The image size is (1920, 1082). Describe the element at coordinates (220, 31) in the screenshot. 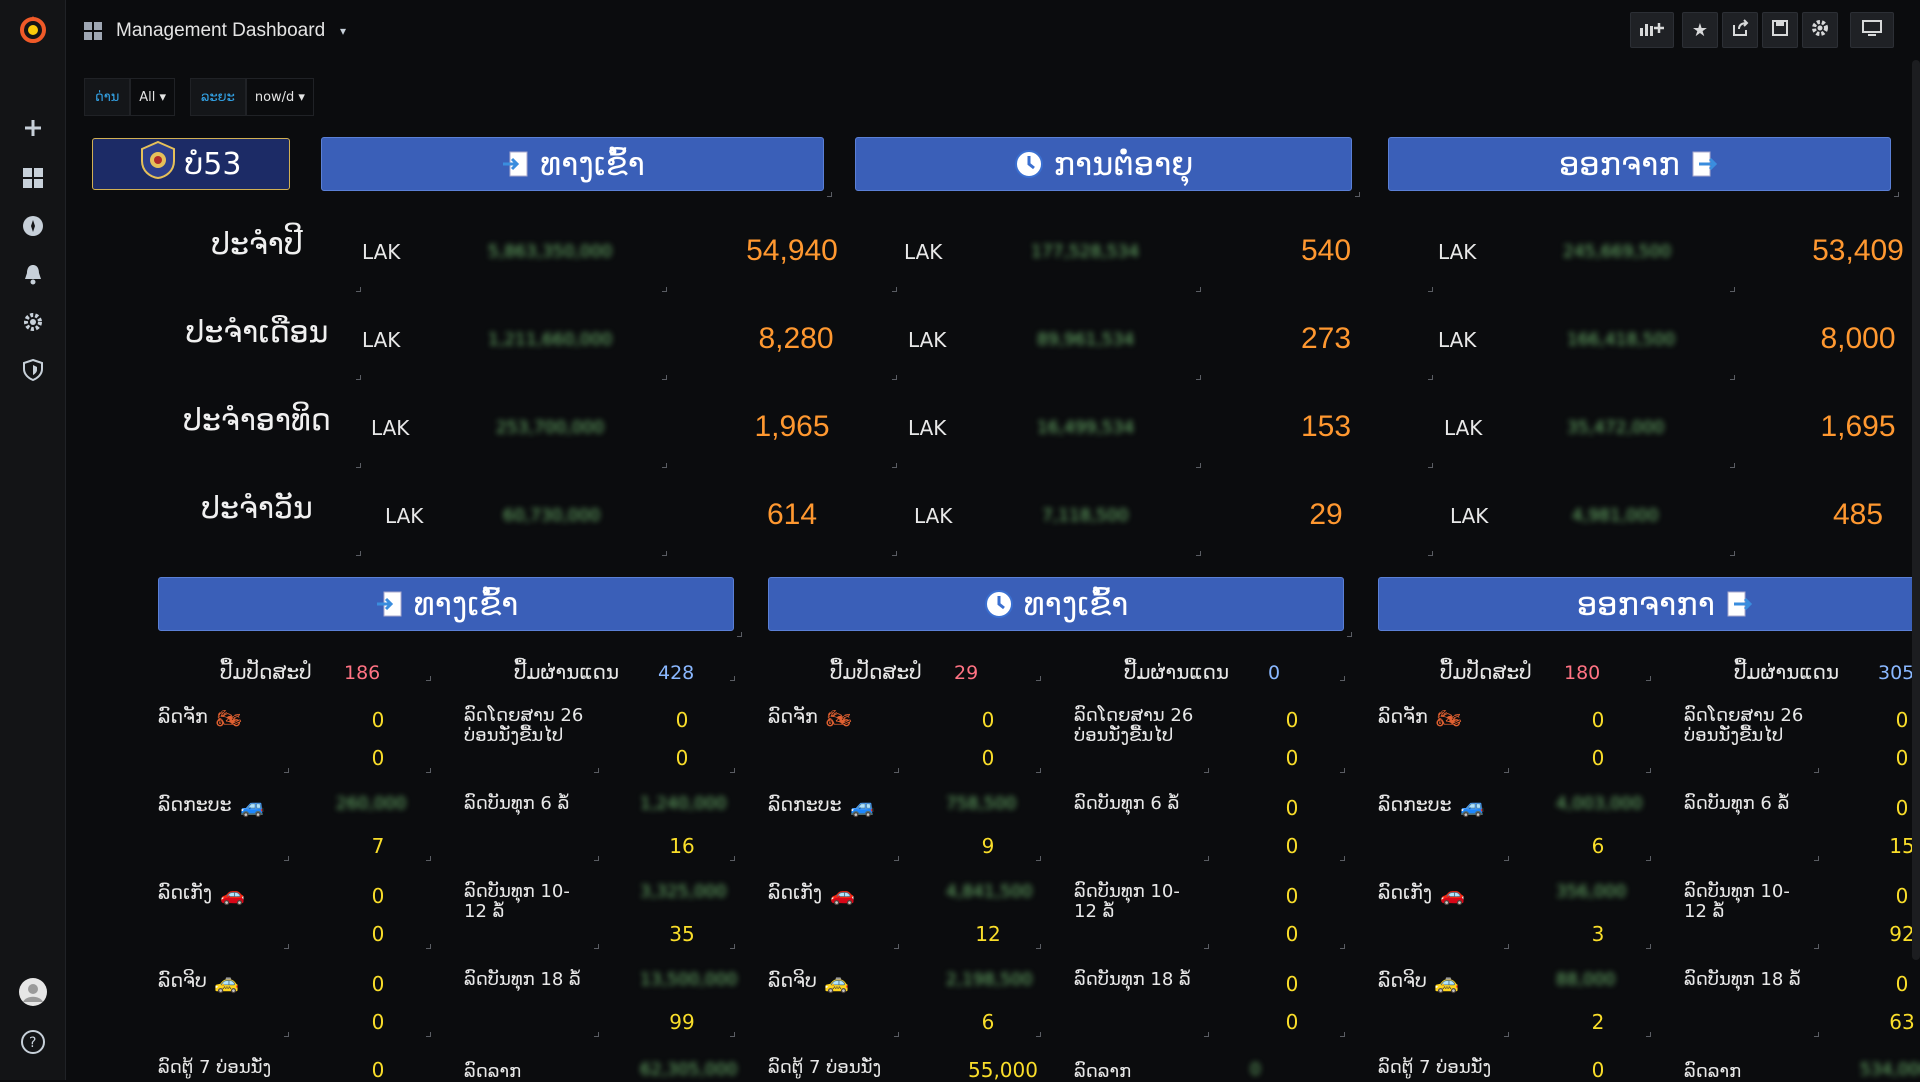

I see `dashboard-title: Management Dashboard` at that location.